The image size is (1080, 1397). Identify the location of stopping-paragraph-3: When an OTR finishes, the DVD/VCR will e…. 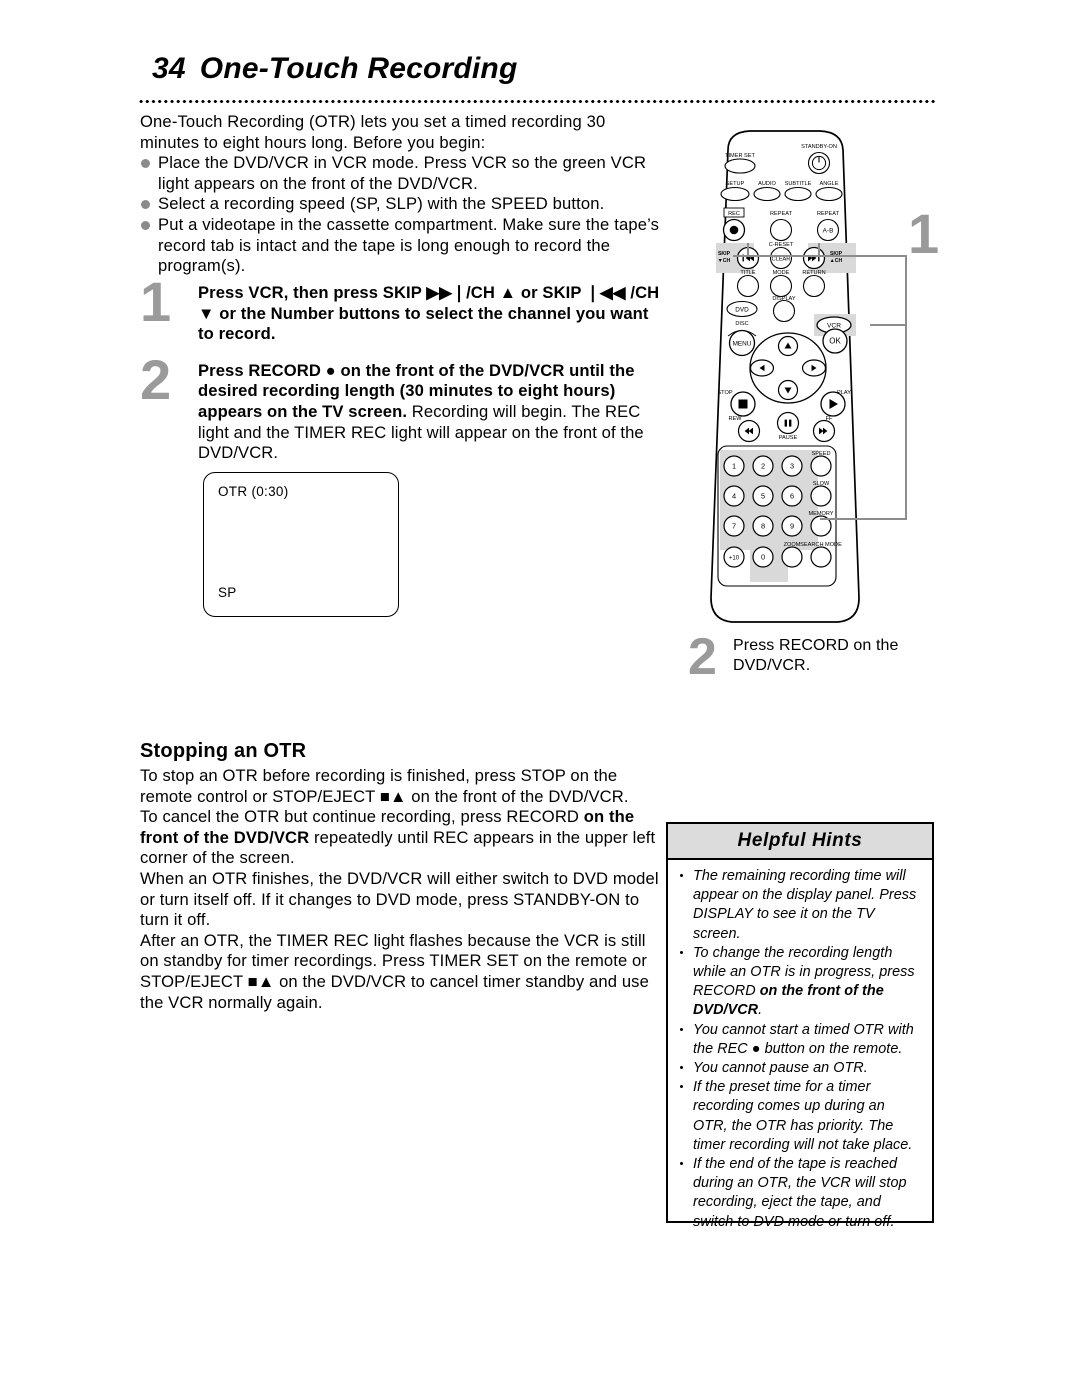
(401, 900).